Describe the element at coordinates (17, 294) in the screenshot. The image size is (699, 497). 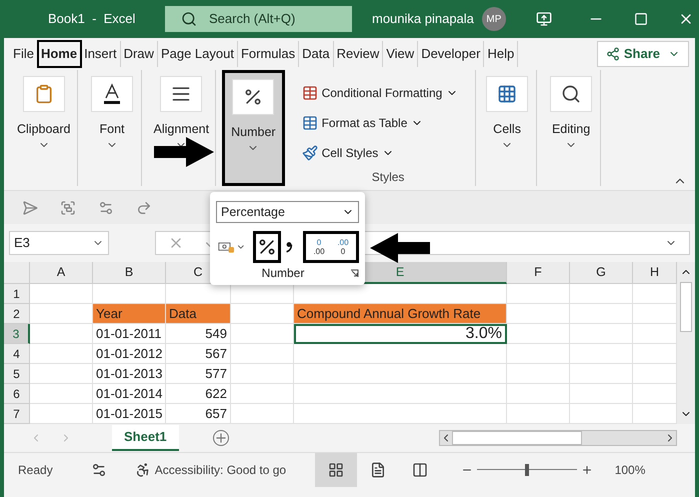
I see `row-header: 1` at that location.